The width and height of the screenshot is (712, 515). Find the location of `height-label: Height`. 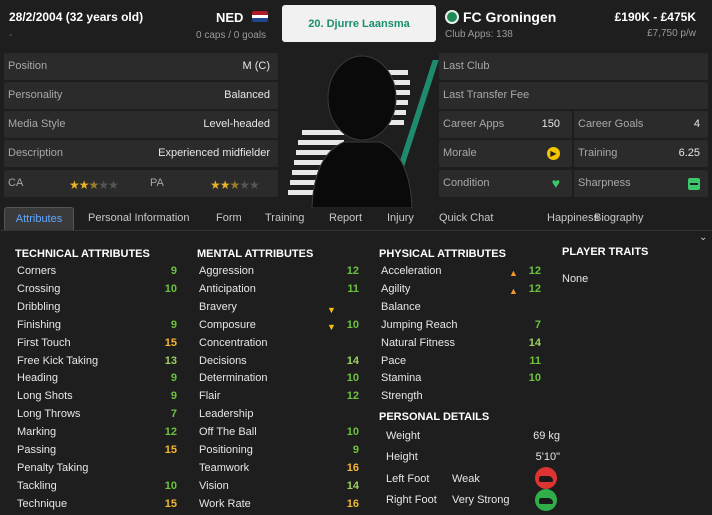

height-label: Height is located at coordinates (402, 457).